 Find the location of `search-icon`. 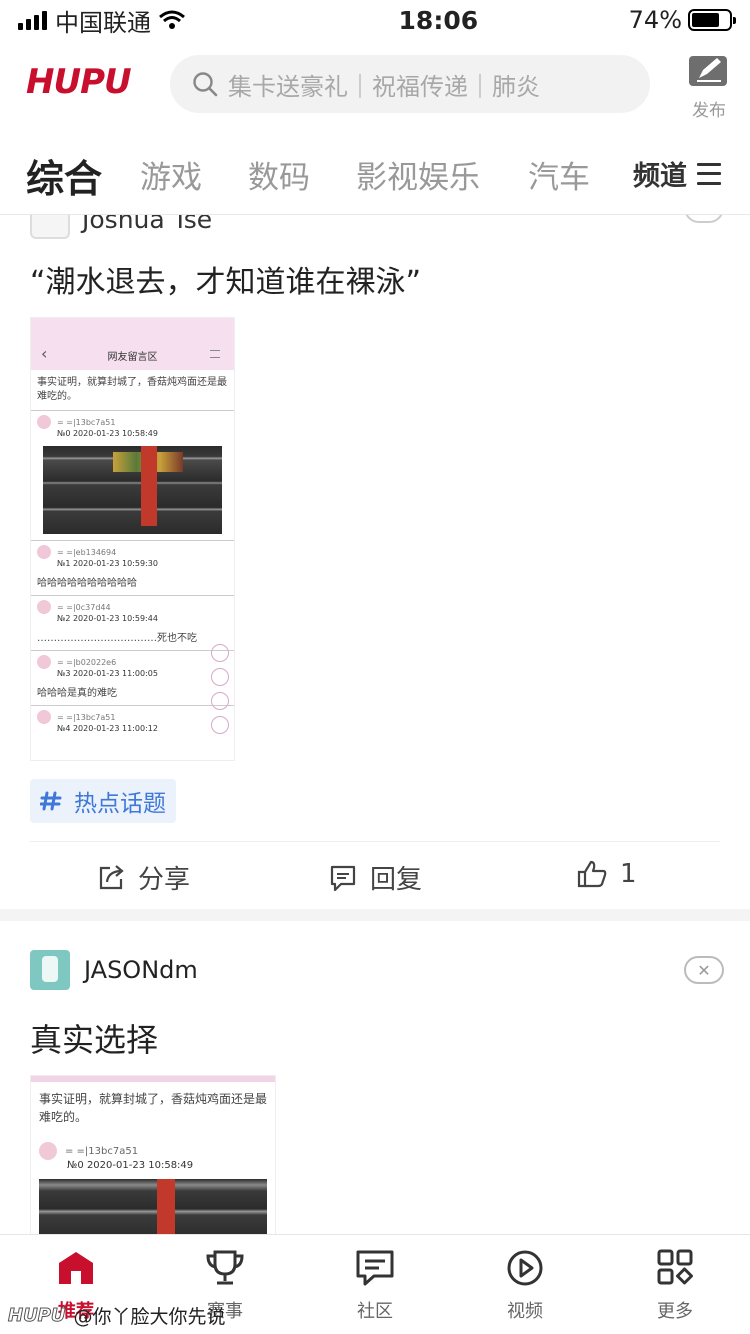

search-icon is located at coordinates (205, 84).